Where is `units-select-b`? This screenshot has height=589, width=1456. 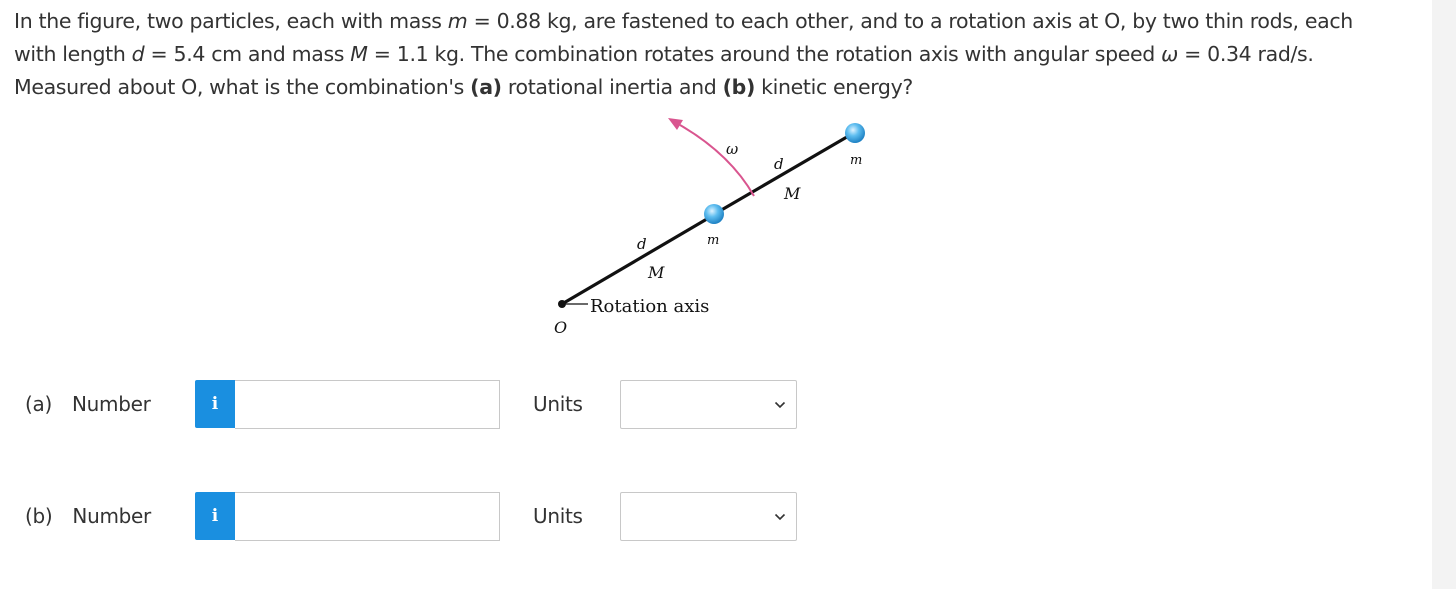 units-select-b is located at coordinates (708, 516).